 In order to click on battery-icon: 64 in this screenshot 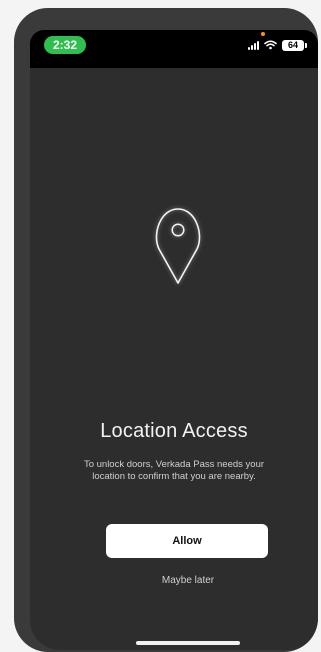, I will do `click(294, 45)`.